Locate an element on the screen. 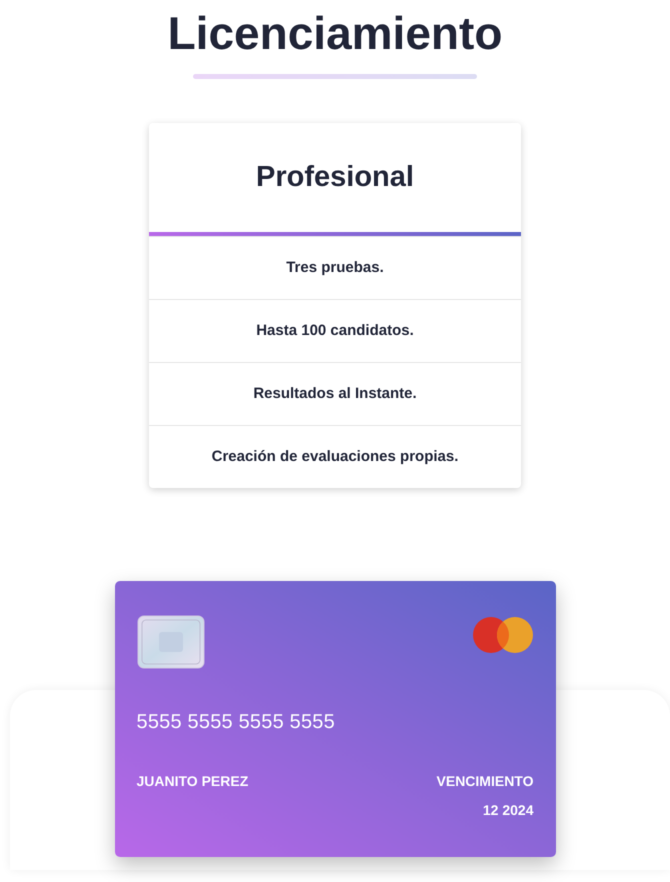  expiry-date: 12 2024 is located at coordinates (508, 810).